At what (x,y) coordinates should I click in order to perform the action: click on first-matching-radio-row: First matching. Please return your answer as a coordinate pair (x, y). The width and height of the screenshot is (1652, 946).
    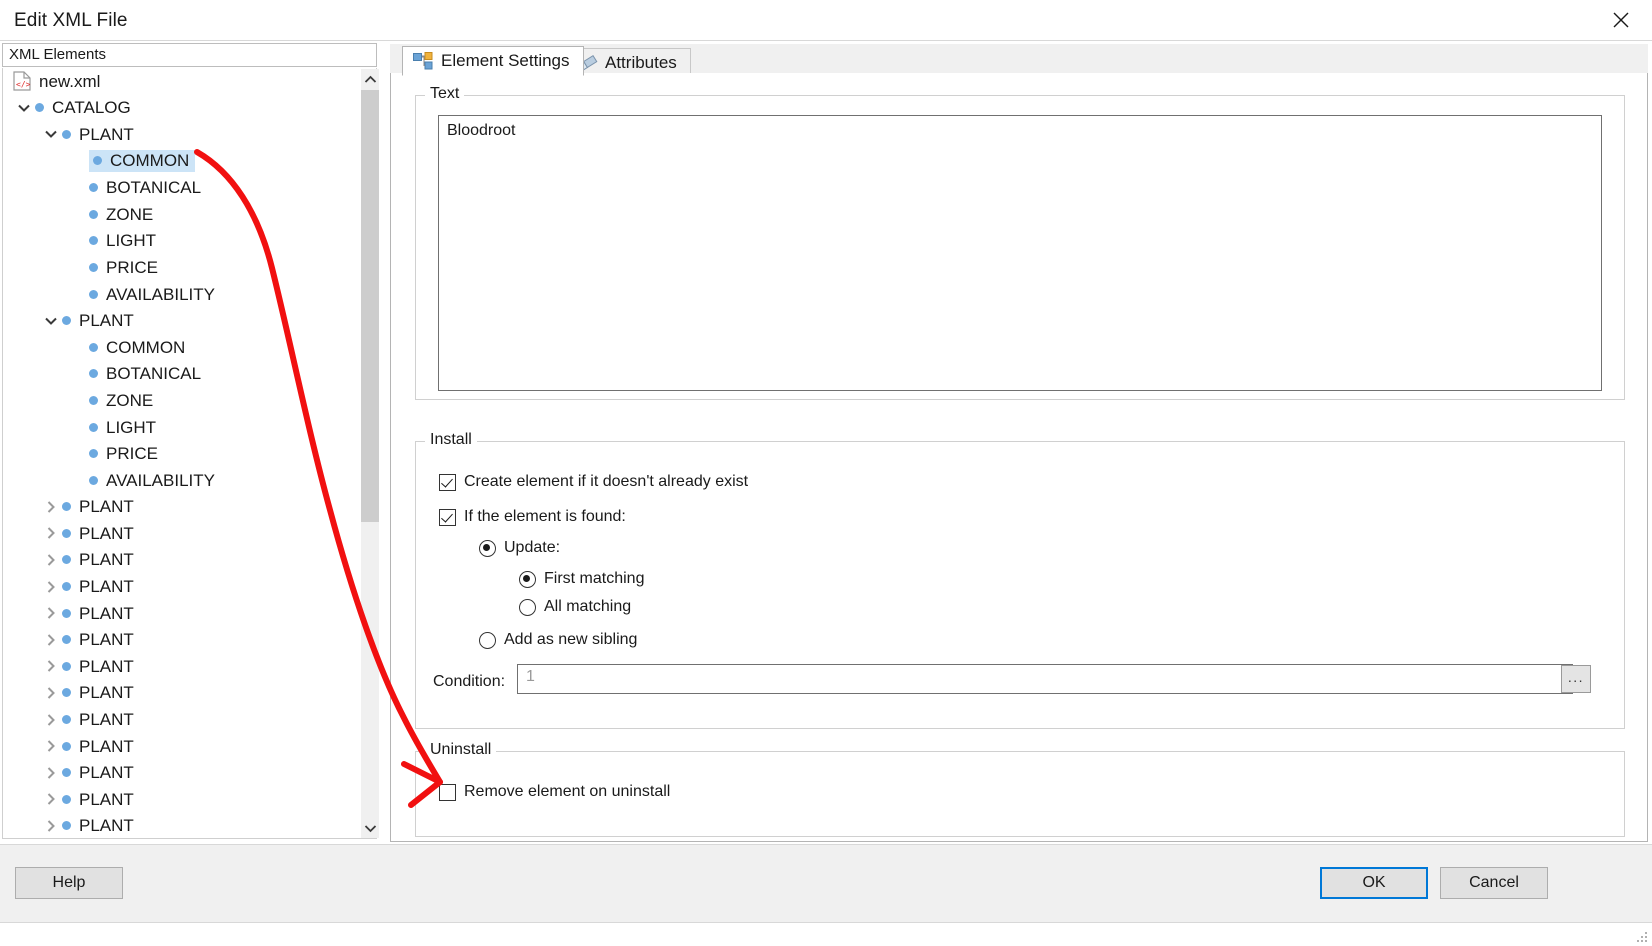
    Looking at the image, I should click on (581, 579).